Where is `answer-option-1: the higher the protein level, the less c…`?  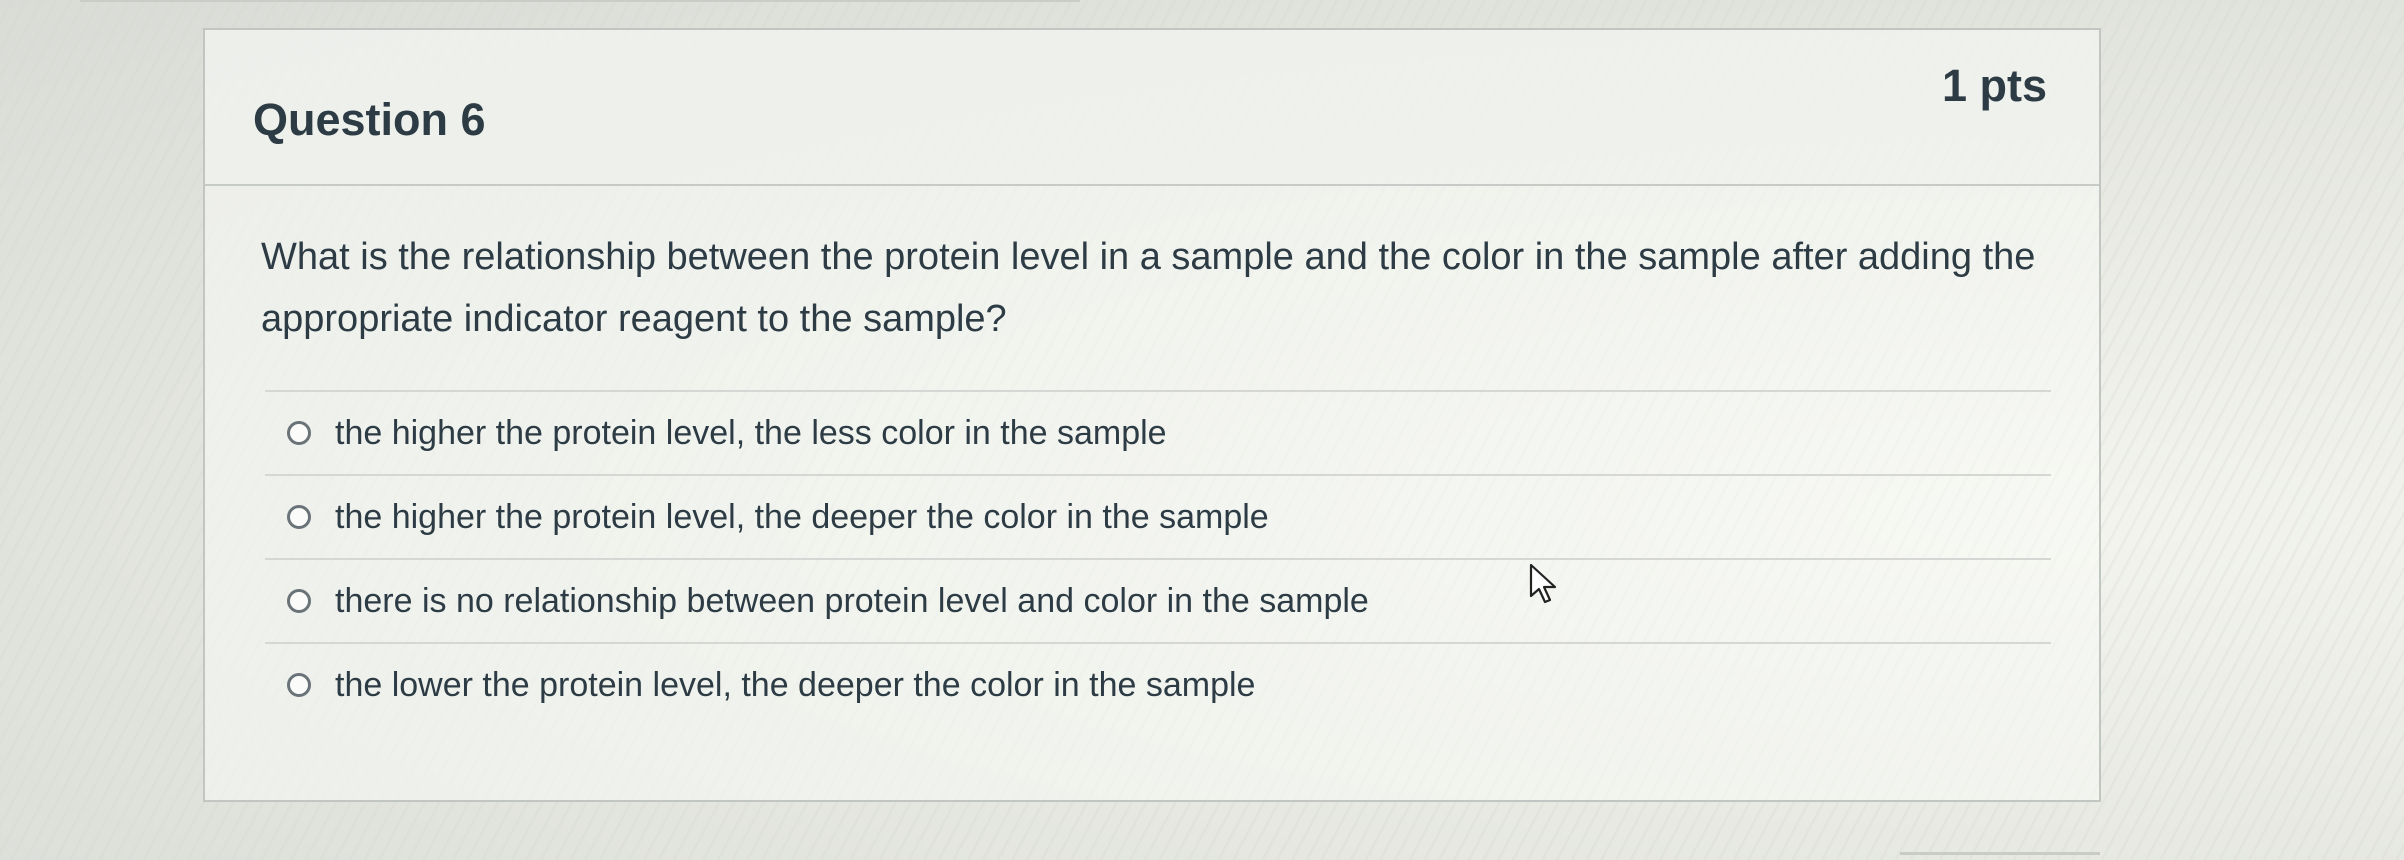
answer-option-1: the higher the protein level, the less c… is located at coordinates (1158, 432).